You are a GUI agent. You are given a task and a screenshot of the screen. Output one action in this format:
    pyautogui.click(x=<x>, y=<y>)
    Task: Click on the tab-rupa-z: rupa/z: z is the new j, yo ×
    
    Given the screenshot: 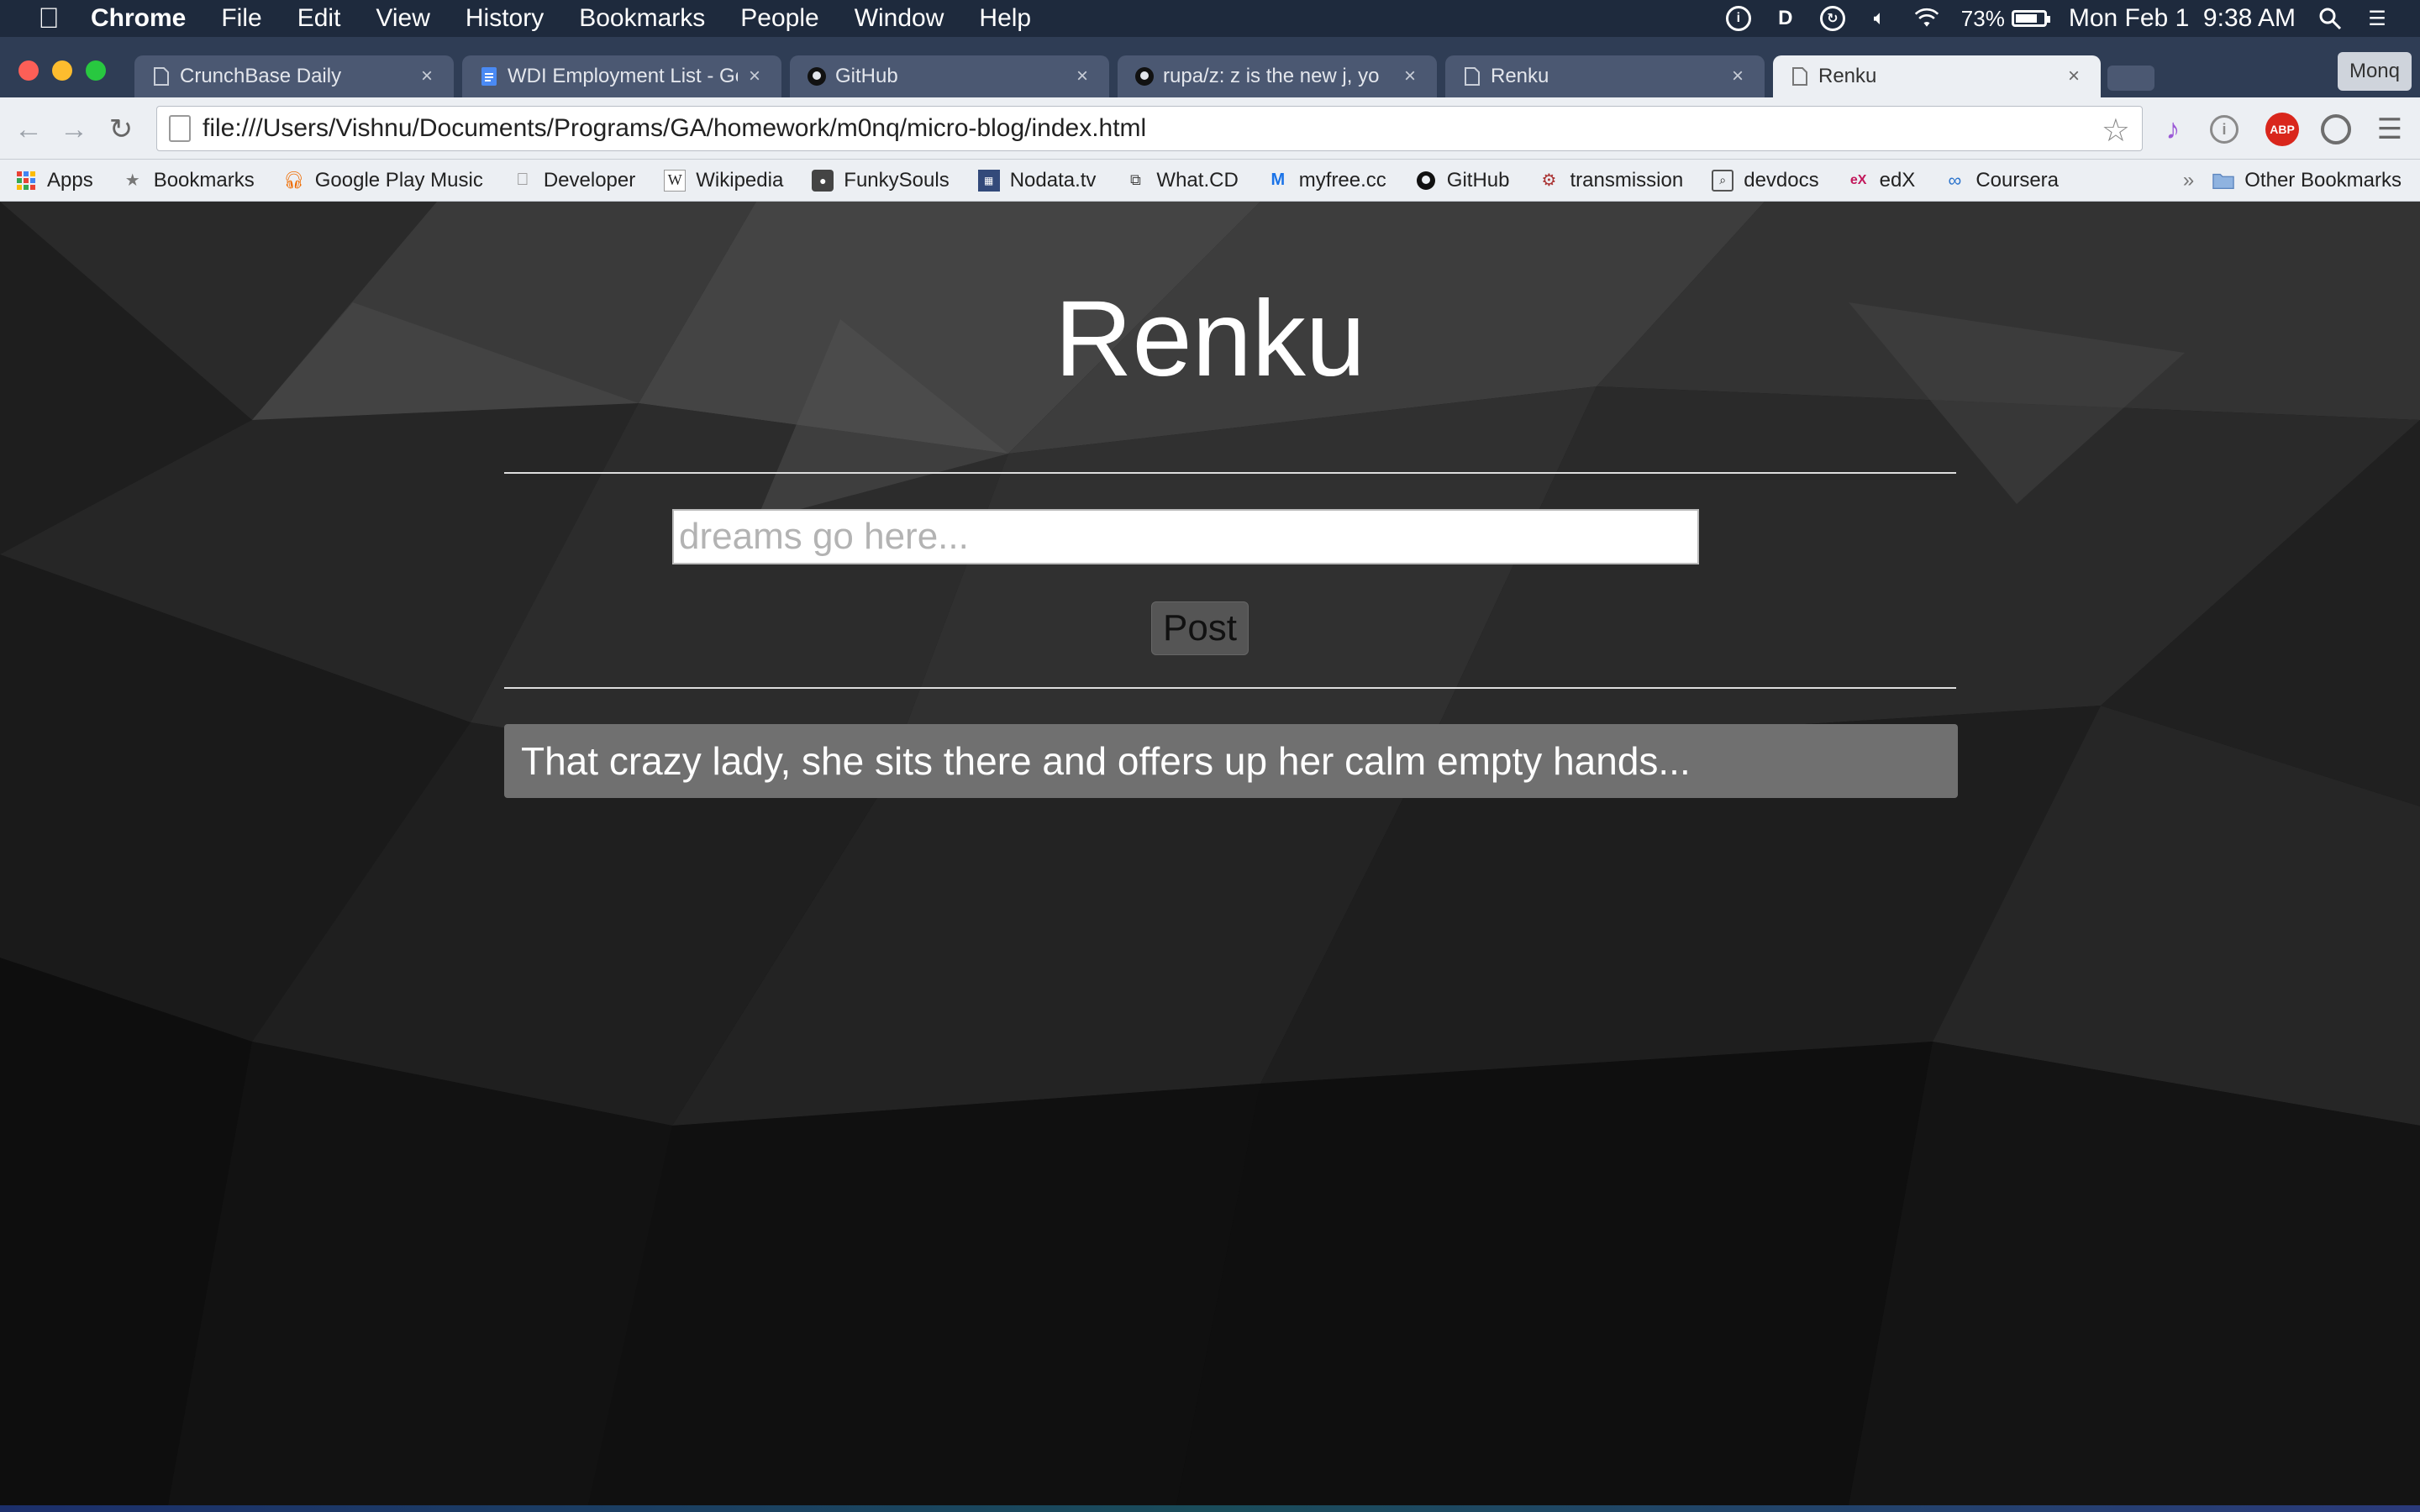 What is the action you would take?
    pyautogui.click(x=1277, y=76)
    